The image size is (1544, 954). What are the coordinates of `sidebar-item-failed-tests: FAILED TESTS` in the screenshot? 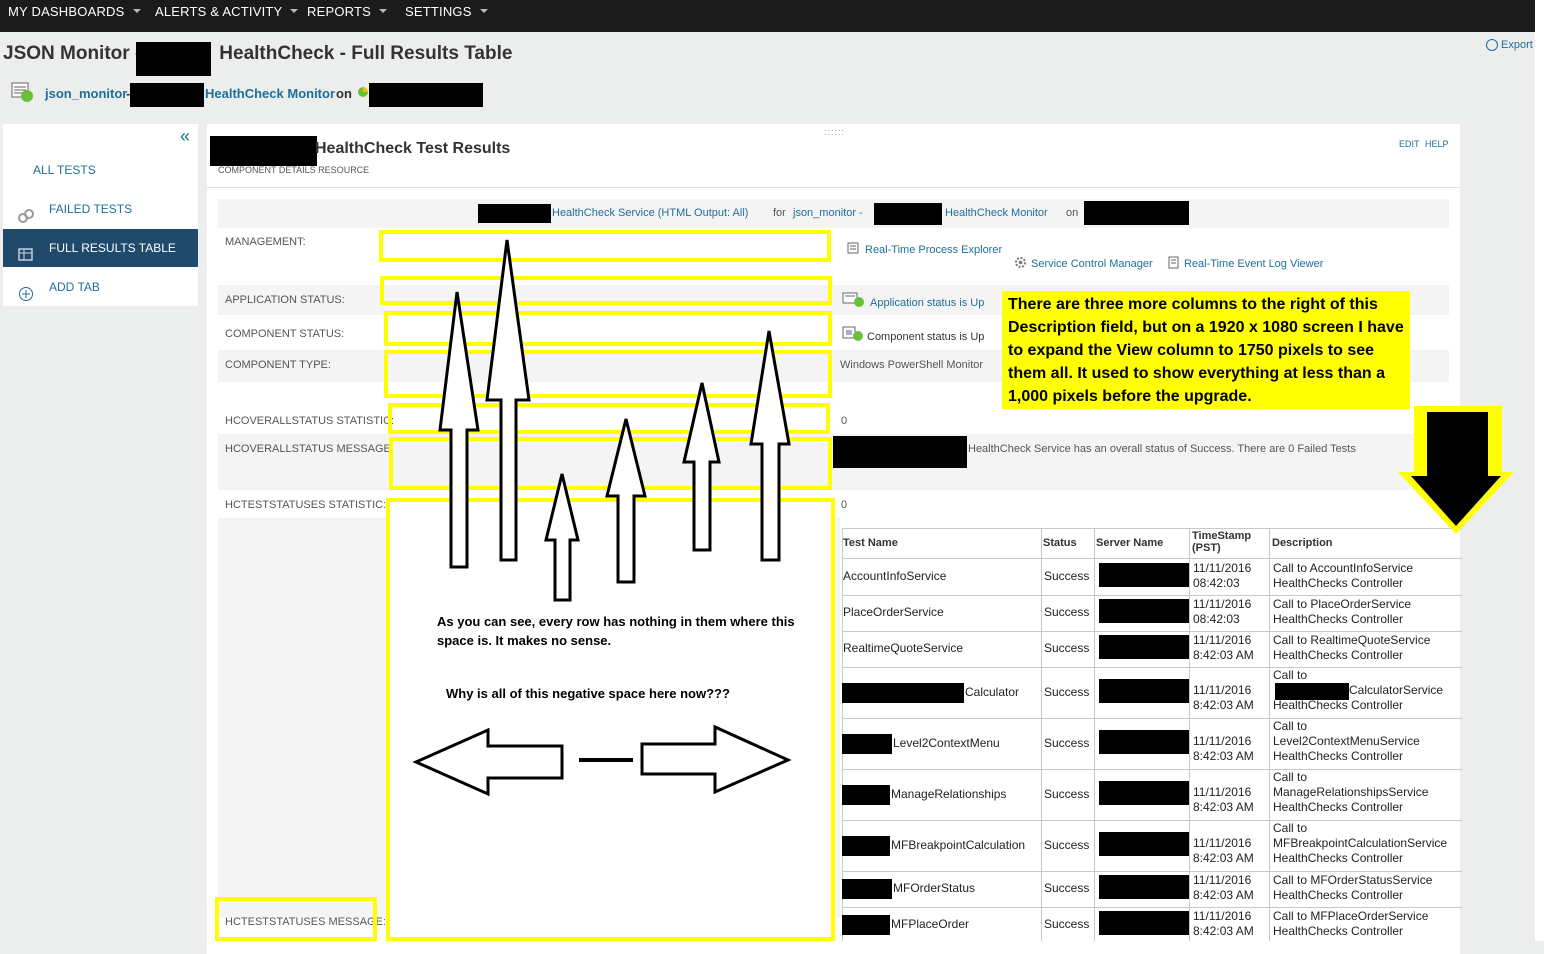 It's located at (100, 209).